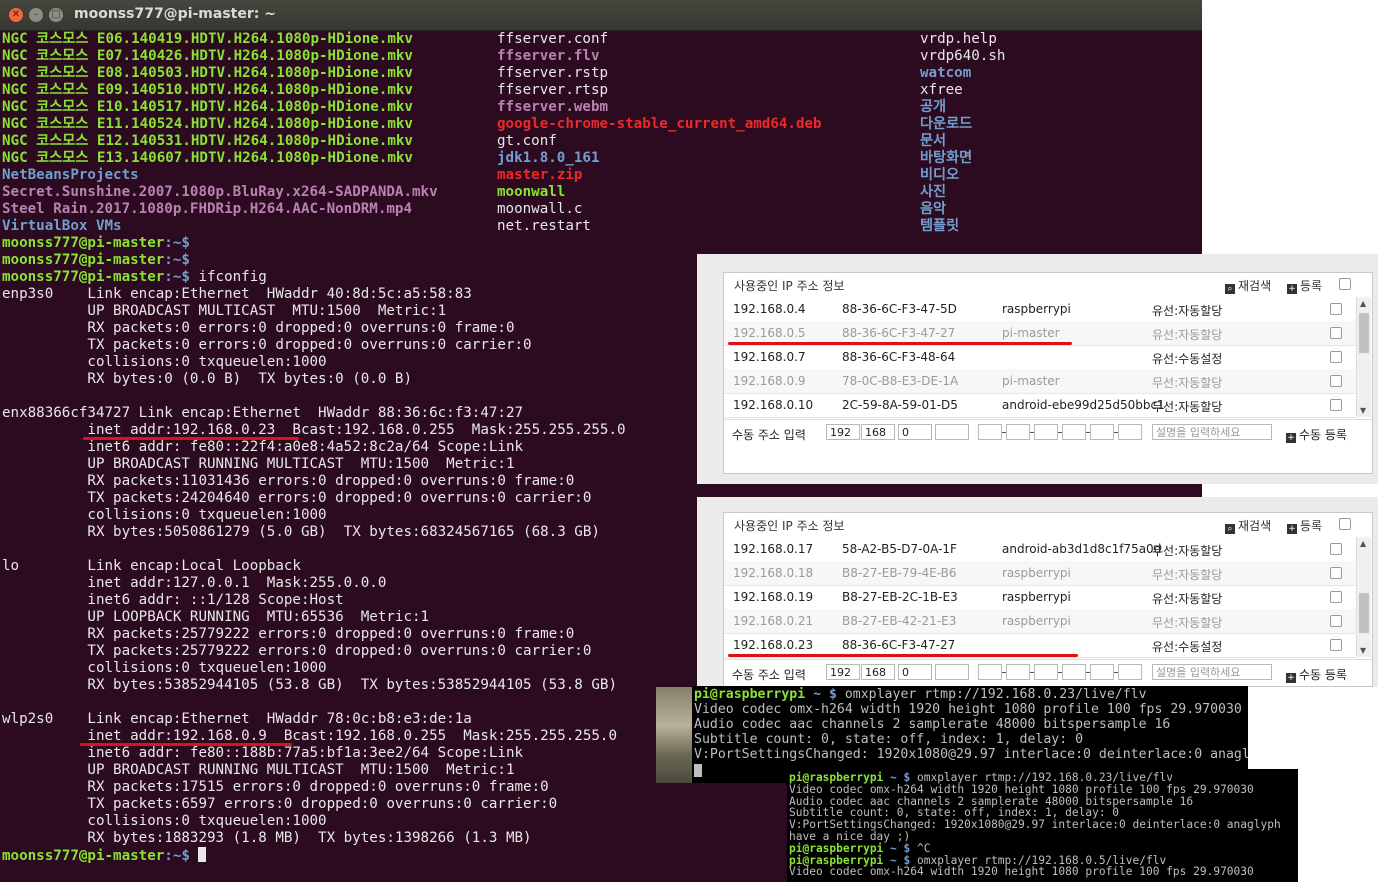 The width and height of the screenshot is (1391, 882). Describe the element at coordinates (1187, 359) in the screenshot. I see `connection-type: 유선:수동설정` at that location.